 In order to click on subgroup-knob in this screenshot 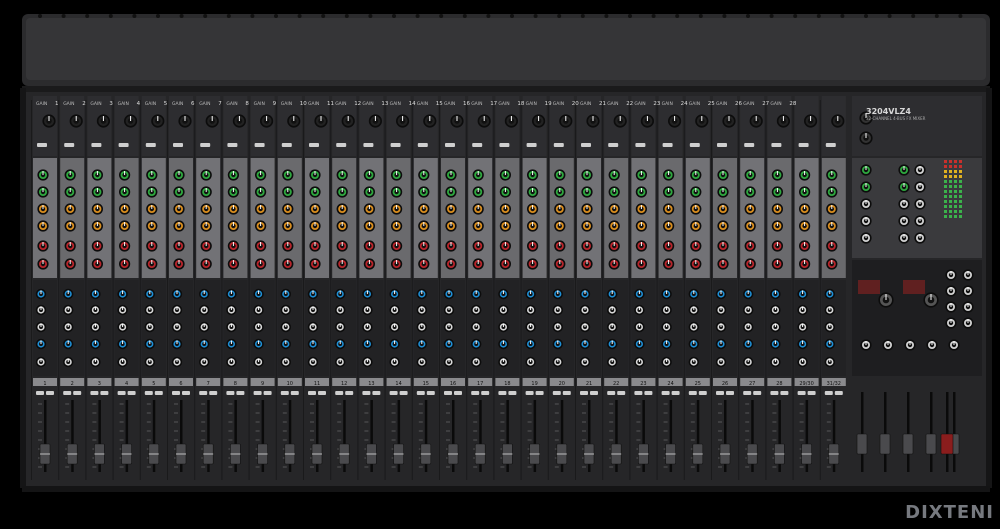, I will do `click(910, 345)`.